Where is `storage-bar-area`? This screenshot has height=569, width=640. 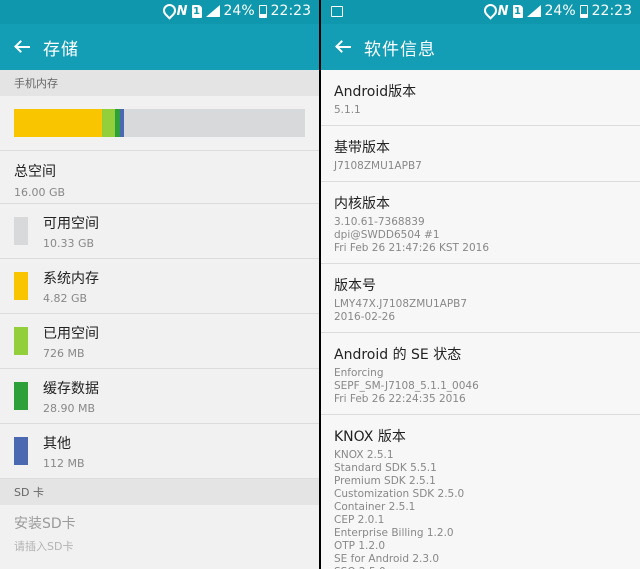
storage-bar-area is located at coordinates (159, 123).